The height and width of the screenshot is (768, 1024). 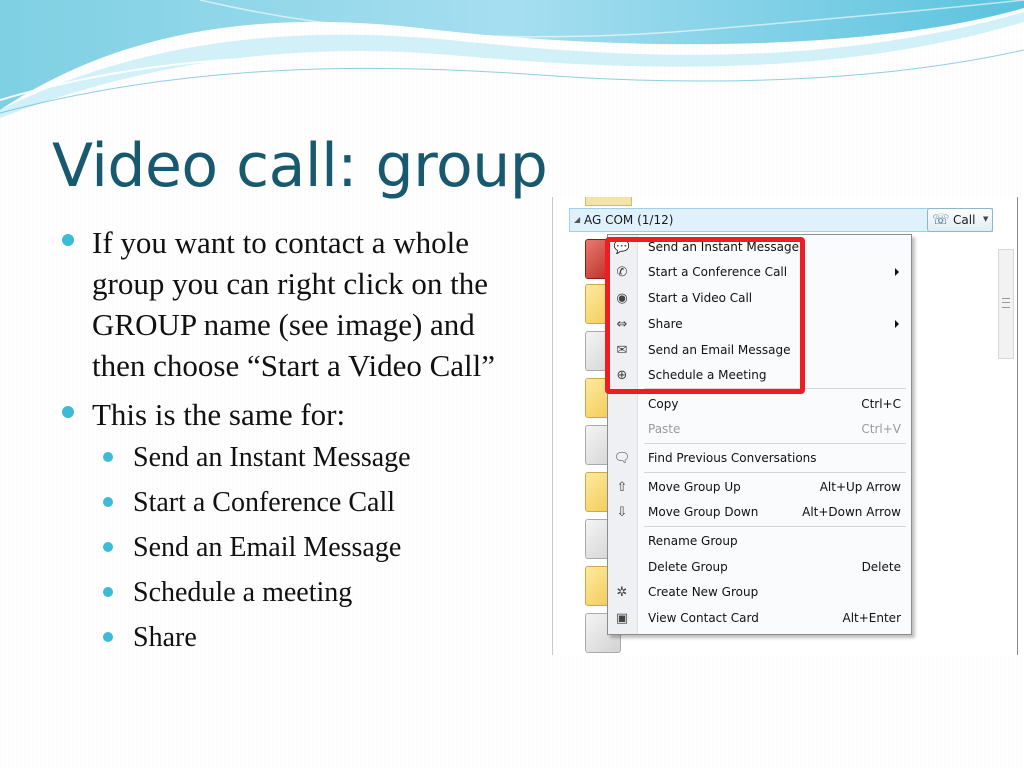 I want to click on menu-item-label: Find Previous Conversations, so click(x=732, y=458).